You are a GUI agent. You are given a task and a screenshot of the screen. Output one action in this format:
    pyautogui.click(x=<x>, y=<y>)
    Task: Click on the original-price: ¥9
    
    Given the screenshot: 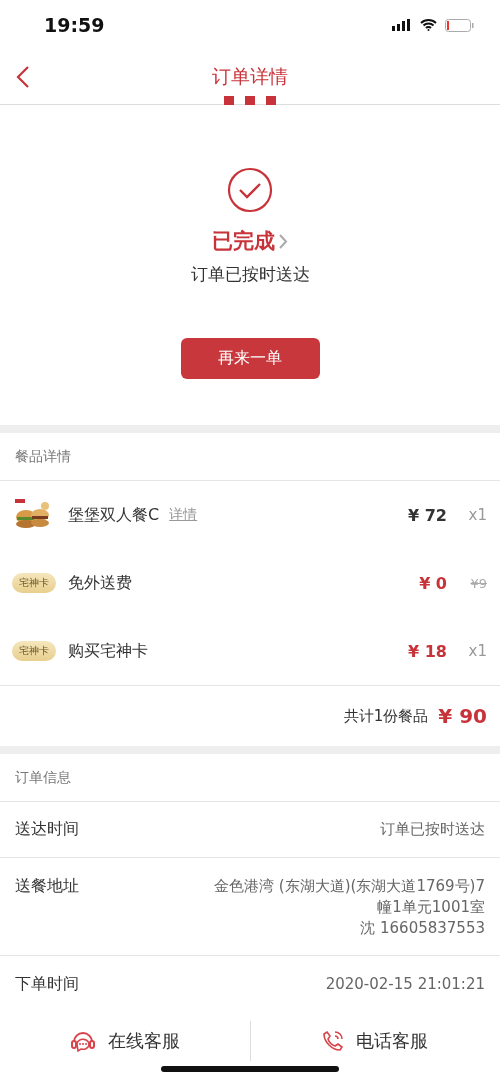 What is the action you would take?
    pyautogui.click(x=478, y=583)
    